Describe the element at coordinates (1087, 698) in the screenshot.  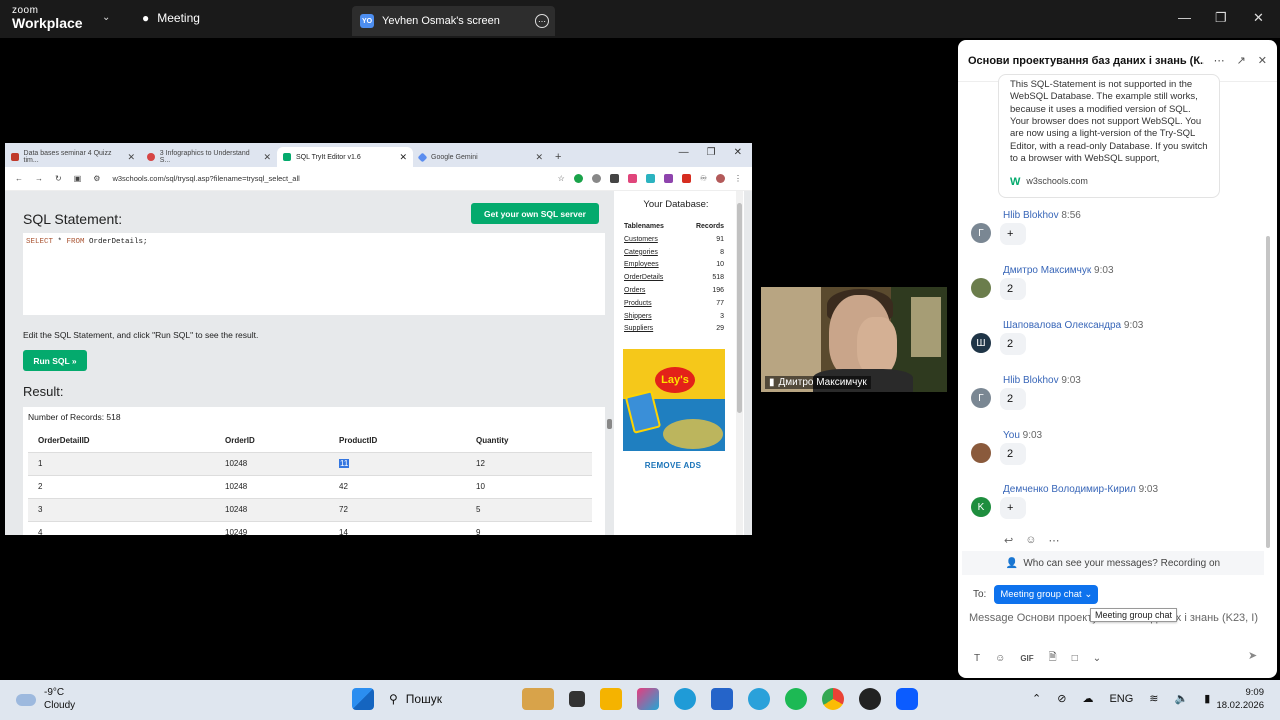
I see `cloud-sync-icon: ☁` at that location.